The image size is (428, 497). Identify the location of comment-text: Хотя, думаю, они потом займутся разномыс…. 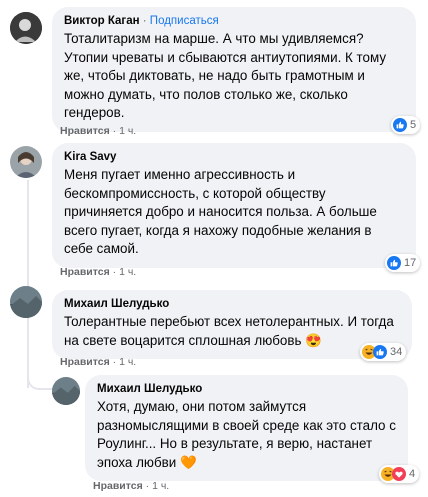
(246, 434).